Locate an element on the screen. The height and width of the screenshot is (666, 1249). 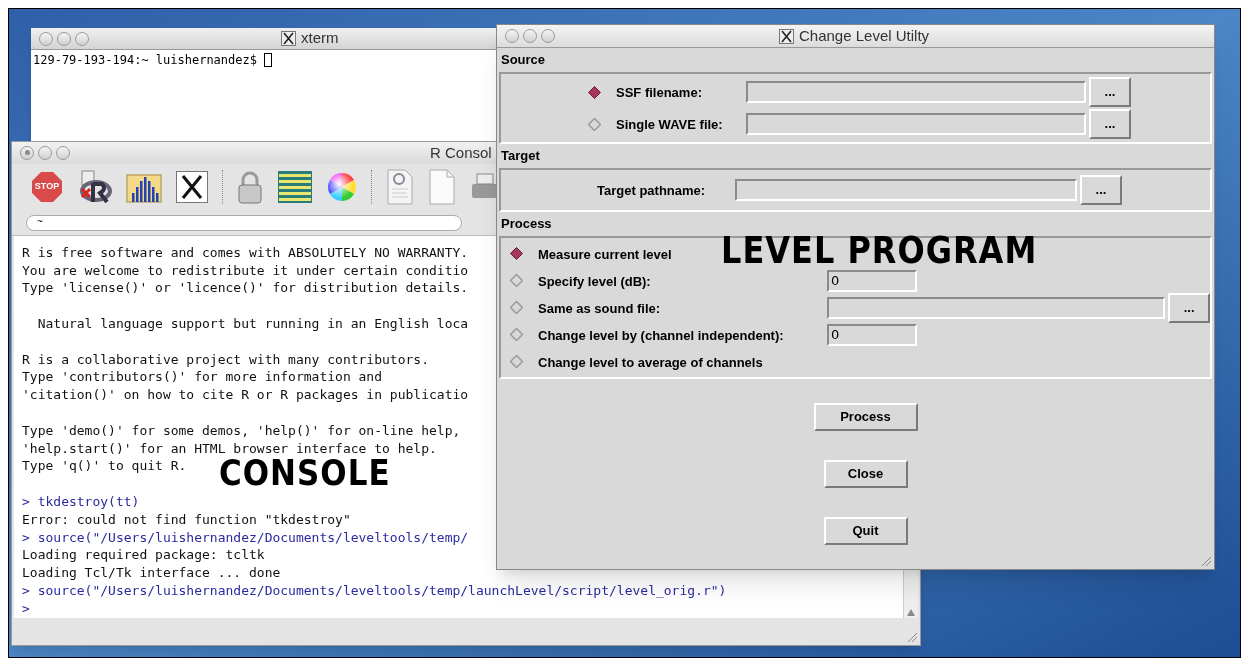
option-label: Target pathname: is located at coordinates (651, 190).